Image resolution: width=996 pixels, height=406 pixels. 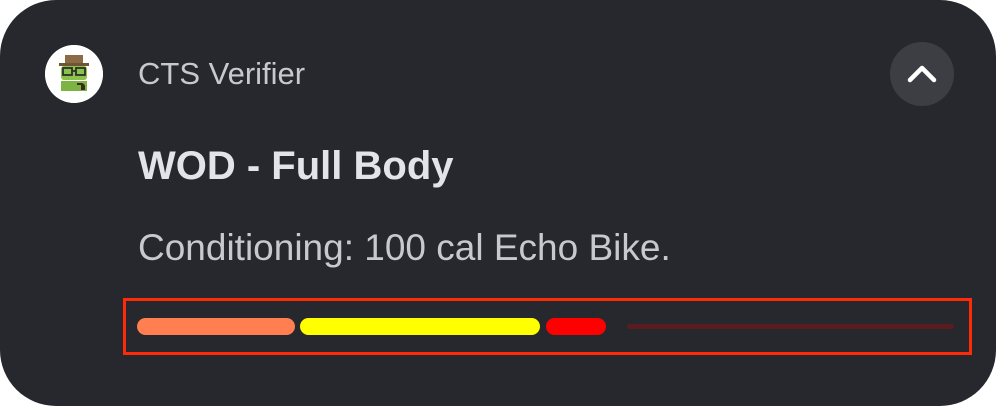 What do you see at coordinates (790, 326) in the screenshot?
I see `progress-track` at bounding box center [790, 326].